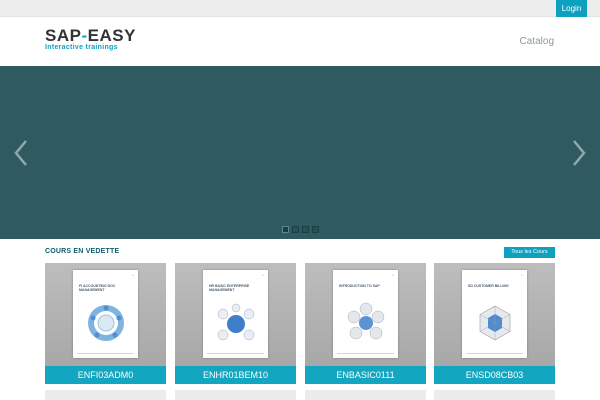 Image resolution: width=600 pixels, height=400 pixels. I want to click on course-code: ENFI03ADM0, so click(105, 375).